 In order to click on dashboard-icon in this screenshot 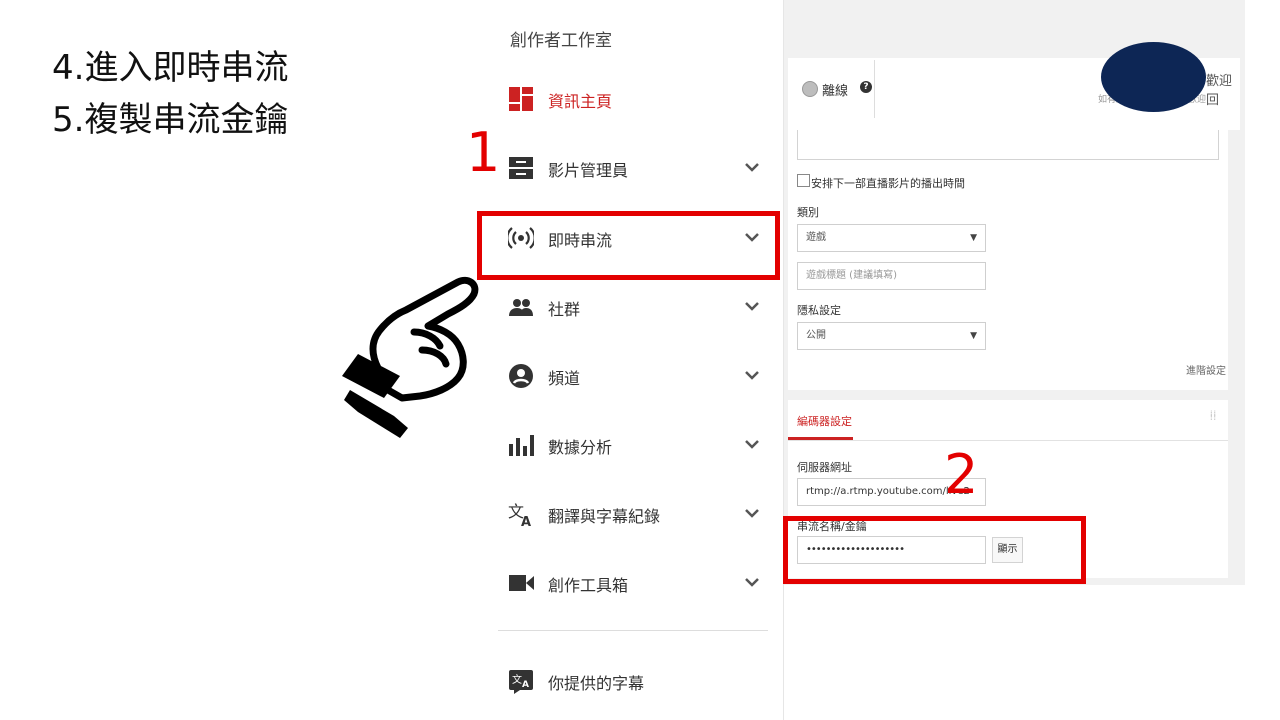, I will do `click(521, 99)`.